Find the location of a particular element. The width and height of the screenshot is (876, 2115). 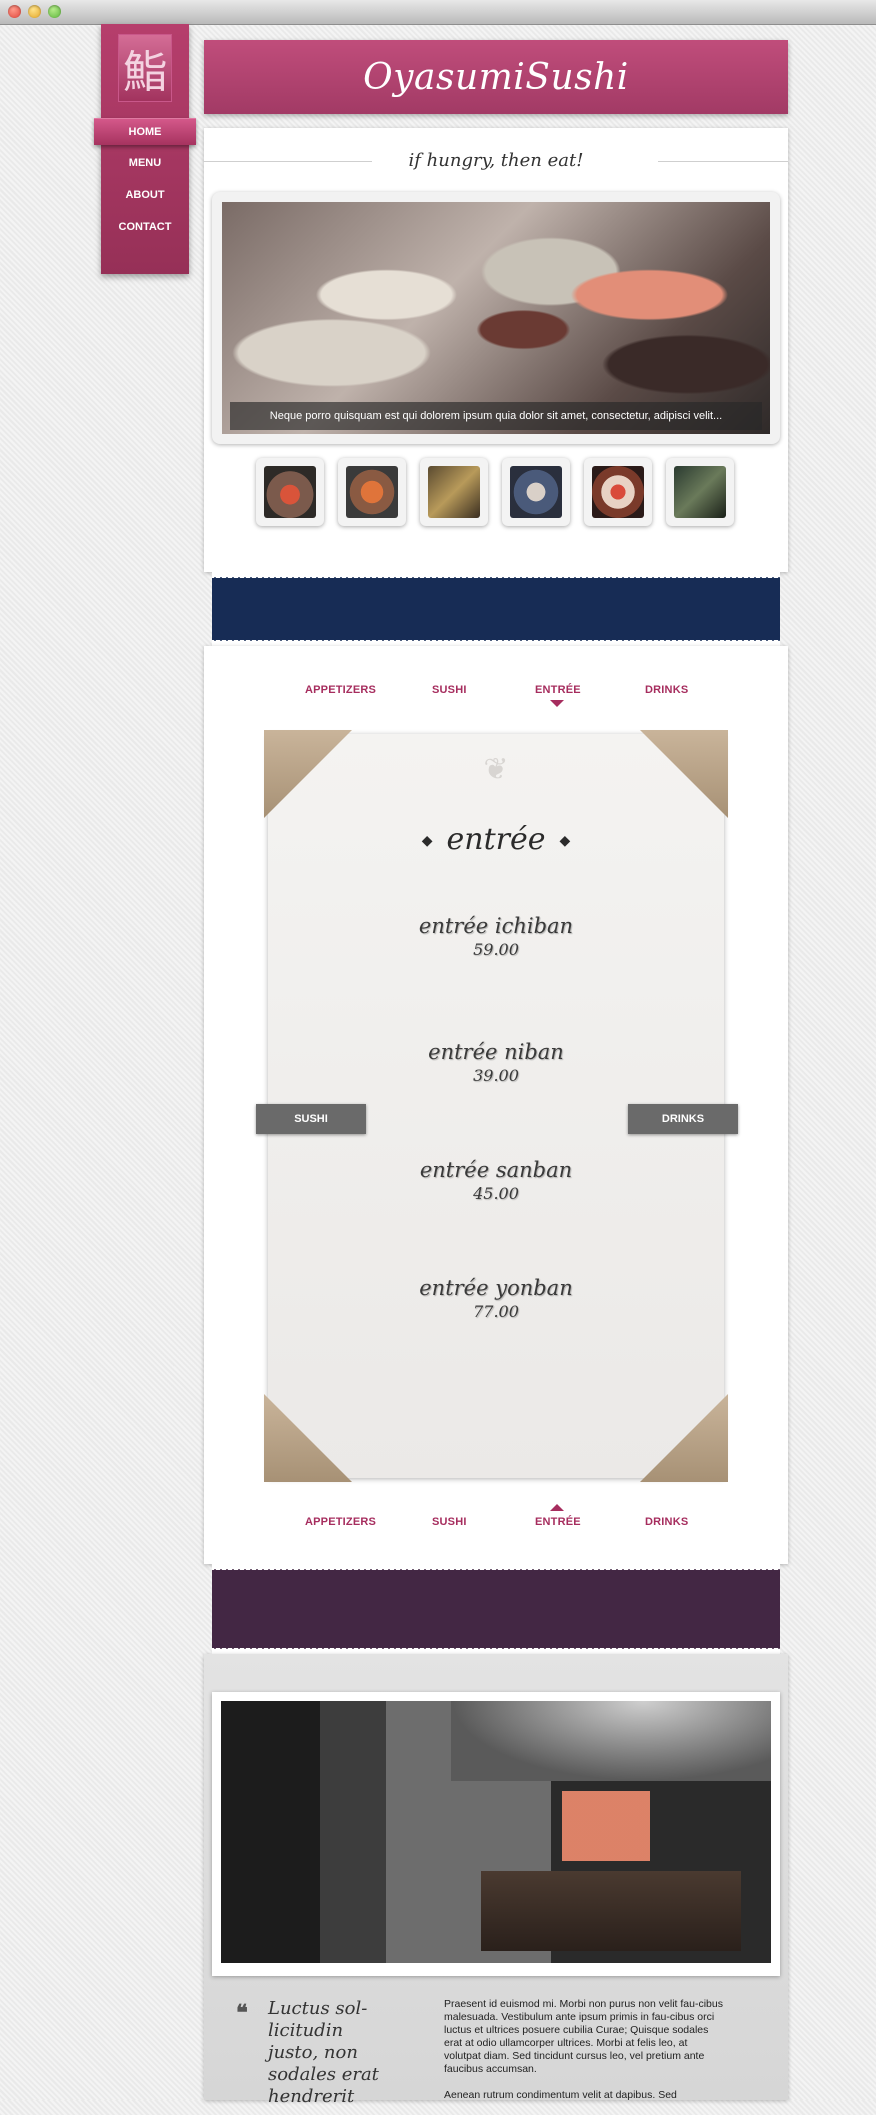

menu-item: entrée yonban 77.00 is located at coordinates (496, 1298).